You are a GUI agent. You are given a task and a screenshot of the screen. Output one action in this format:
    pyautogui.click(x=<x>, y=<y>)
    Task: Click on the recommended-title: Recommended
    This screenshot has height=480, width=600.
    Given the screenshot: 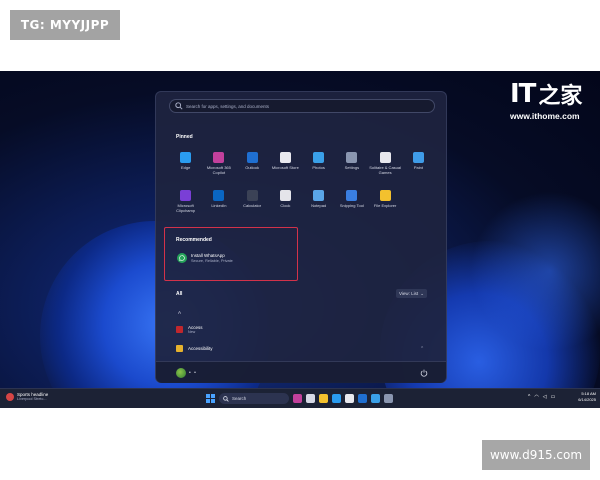 What is the action you would take?
    pyautogui.click(x=194, y=240)
    